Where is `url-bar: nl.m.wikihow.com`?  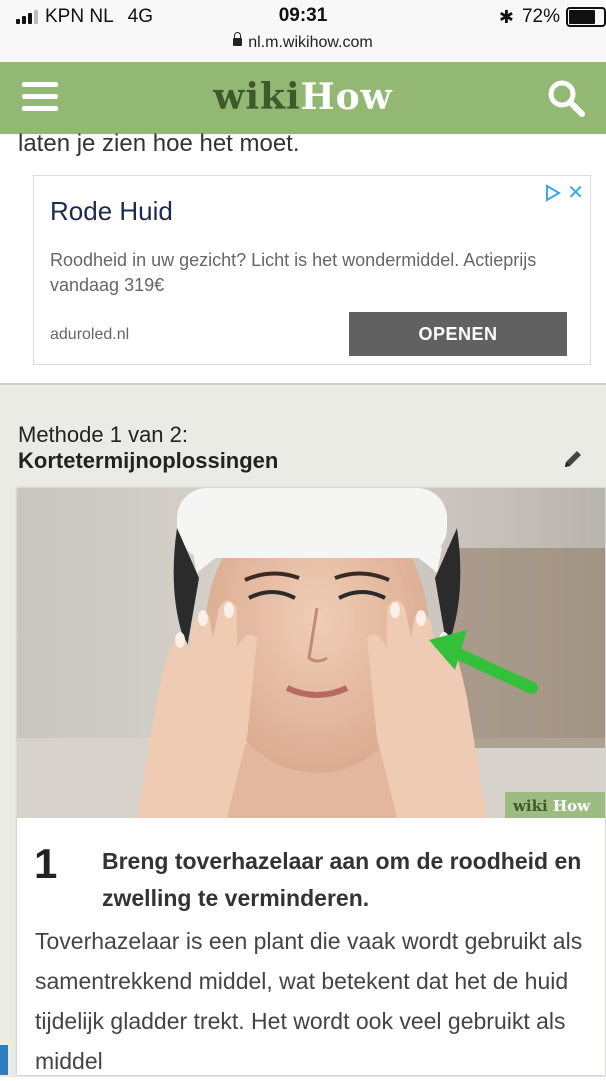 url-bar: nl.m.wikihow.com is located at coordinates (303, 42).